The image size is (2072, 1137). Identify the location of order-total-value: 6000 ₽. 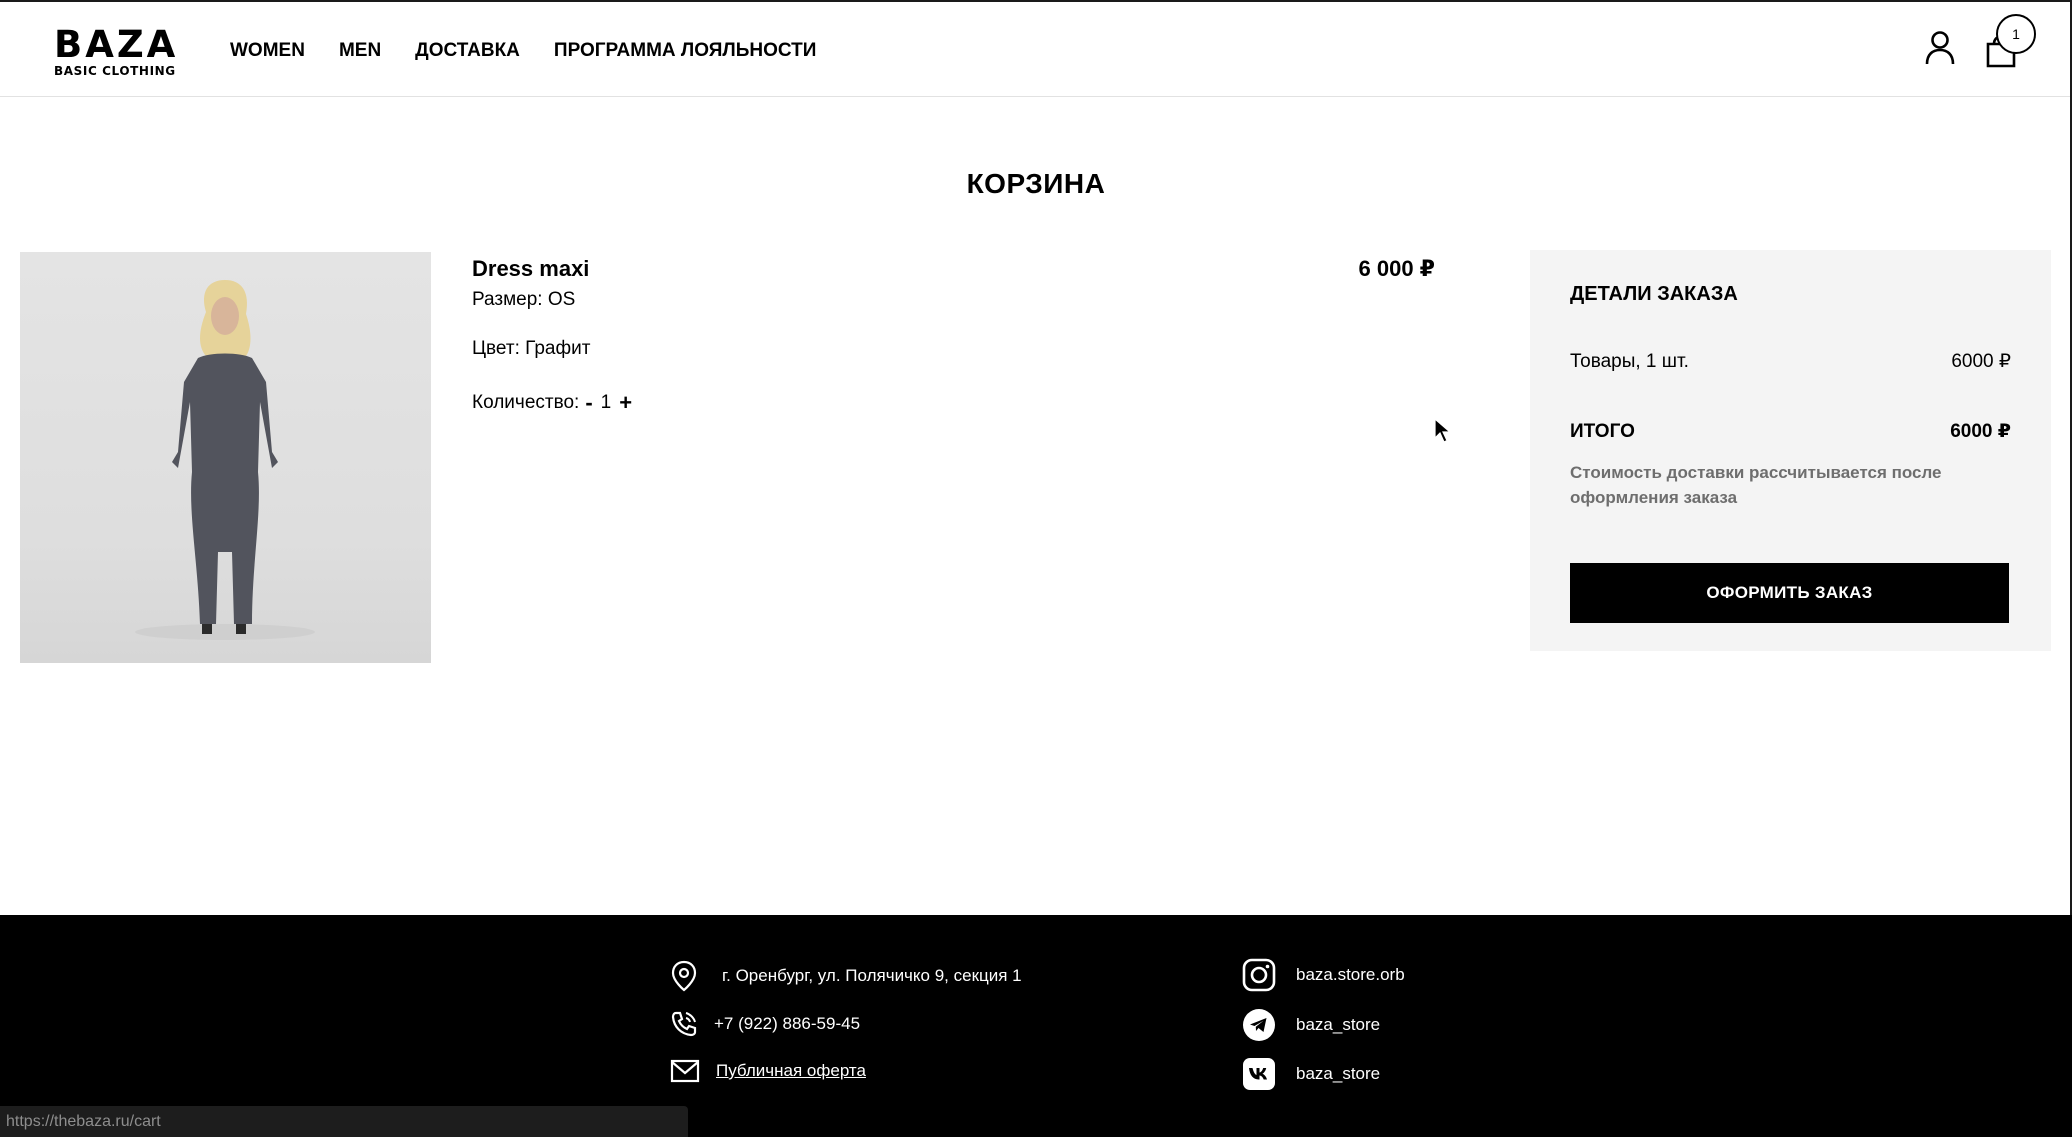
(1980, 431).